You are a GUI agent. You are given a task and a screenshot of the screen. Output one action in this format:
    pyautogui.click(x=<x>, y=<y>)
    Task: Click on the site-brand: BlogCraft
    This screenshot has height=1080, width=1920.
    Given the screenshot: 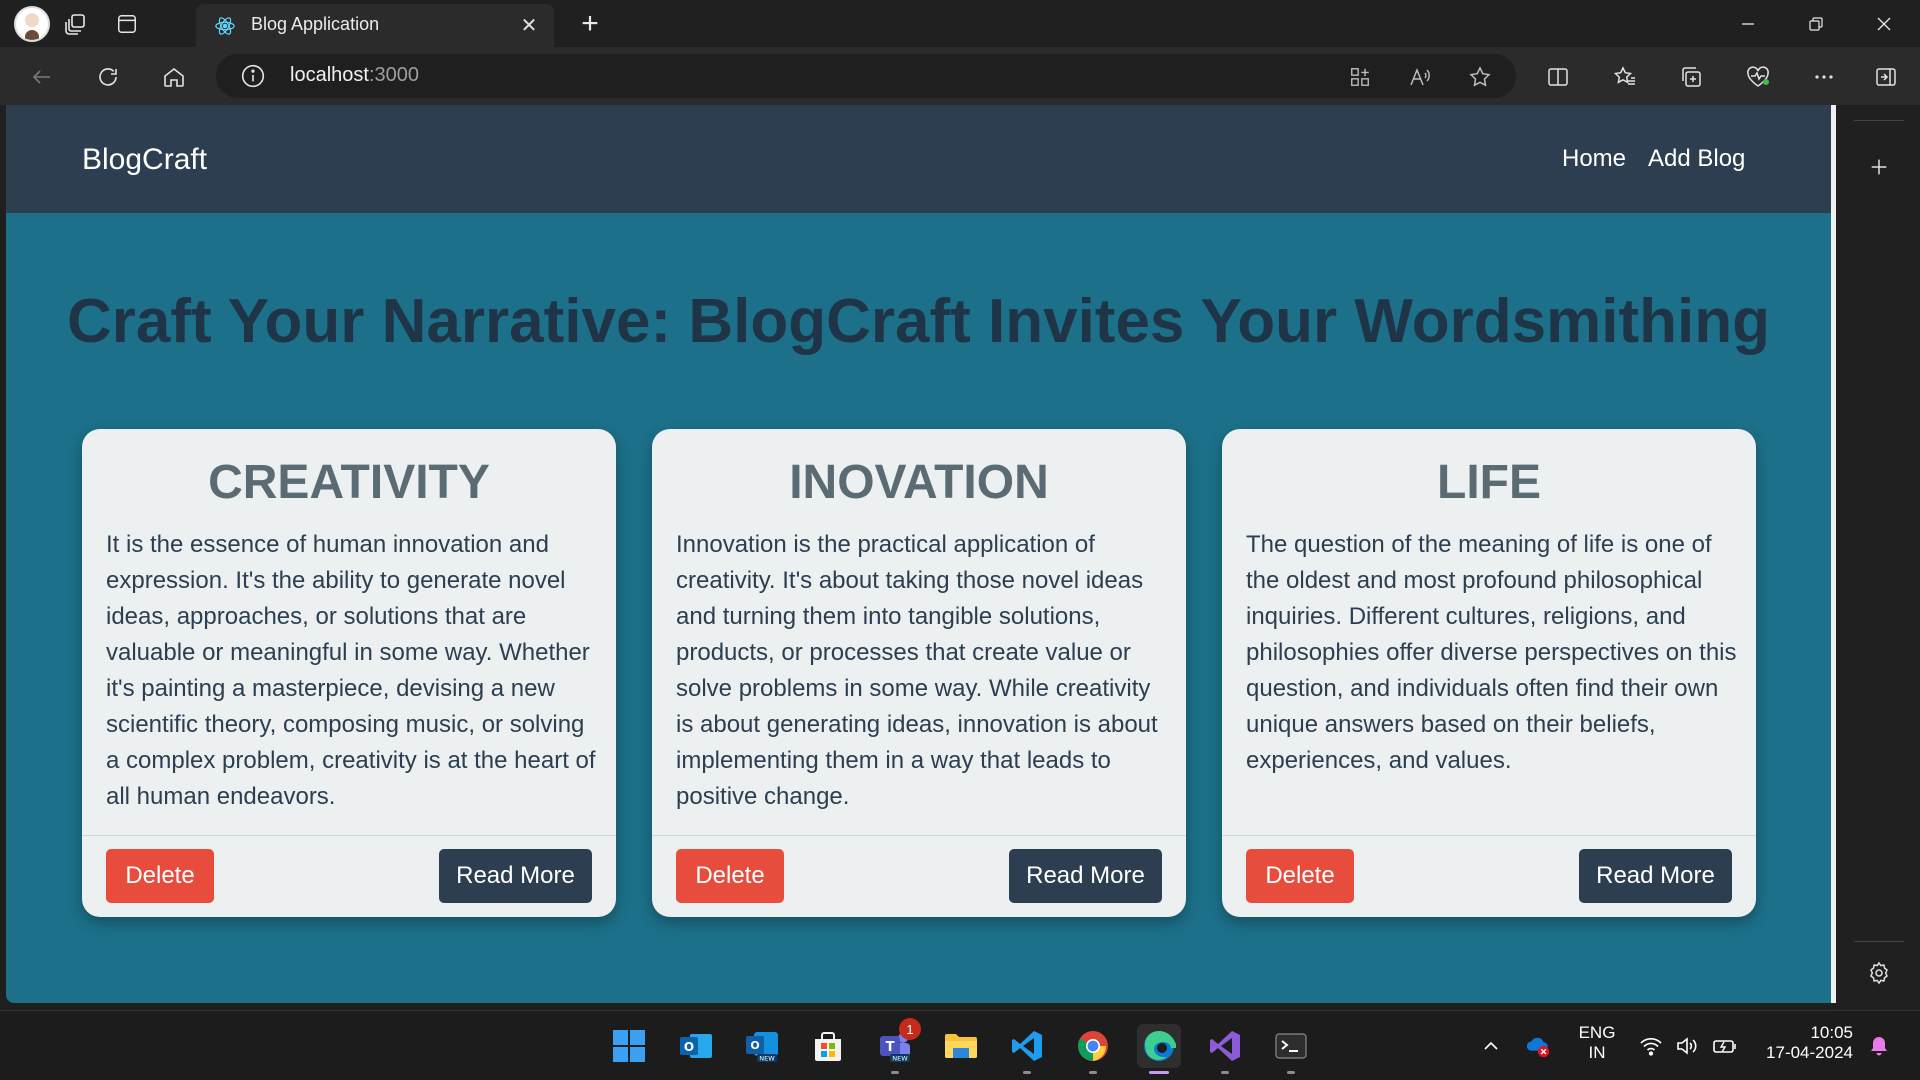 What is the action you would take?
    pyautogui.click(x=144, y=160)
    